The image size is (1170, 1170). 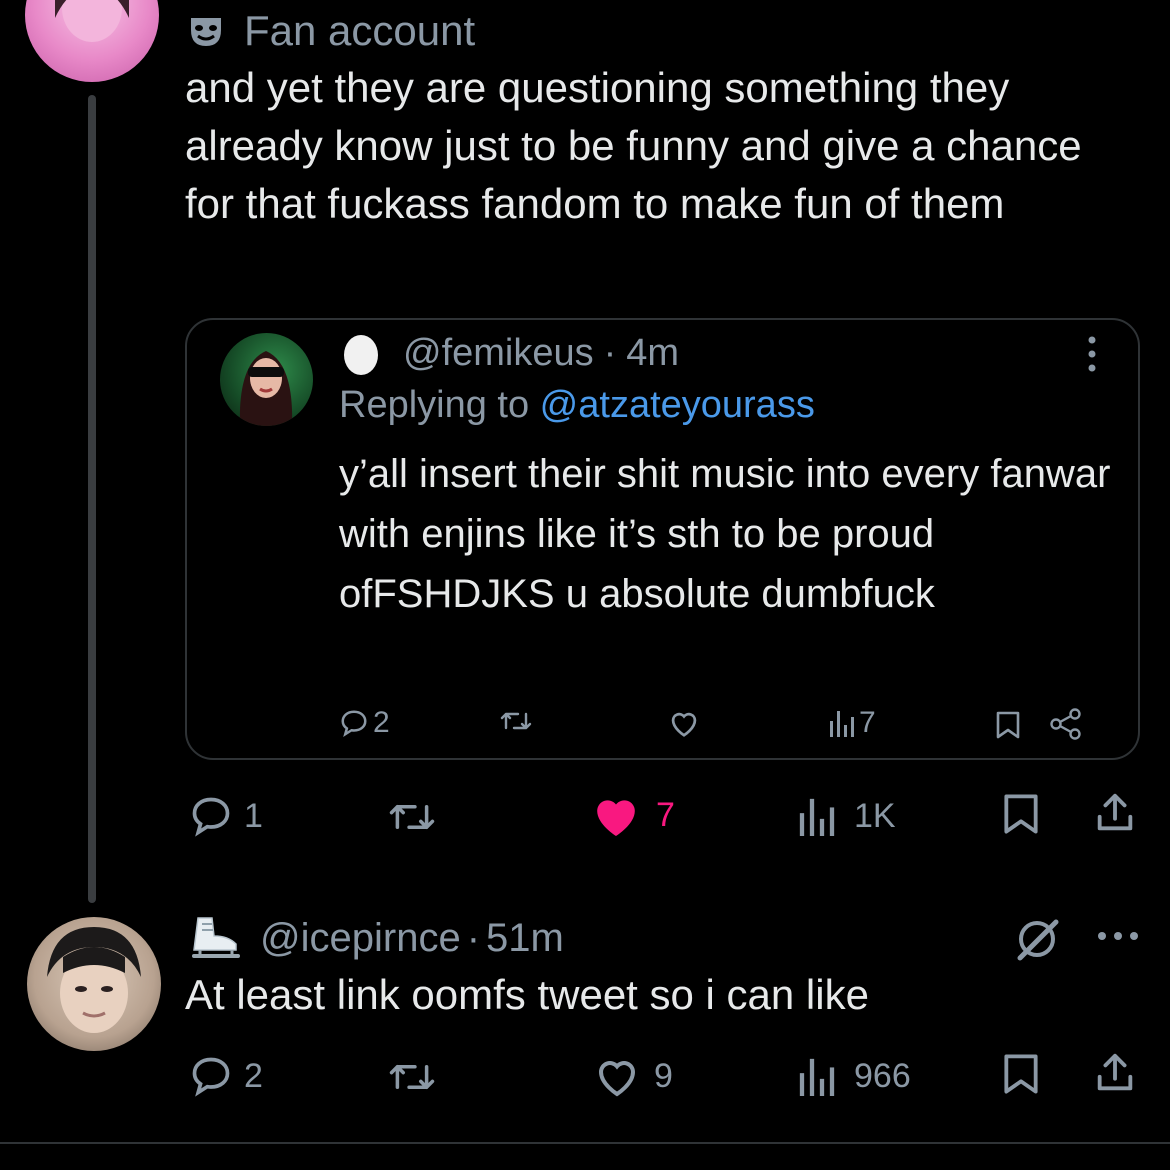 What do you see at coordinates (439, 405) in the screenshot?
I see `replying-prefix: Replying to` at bounding box center [439, 405].